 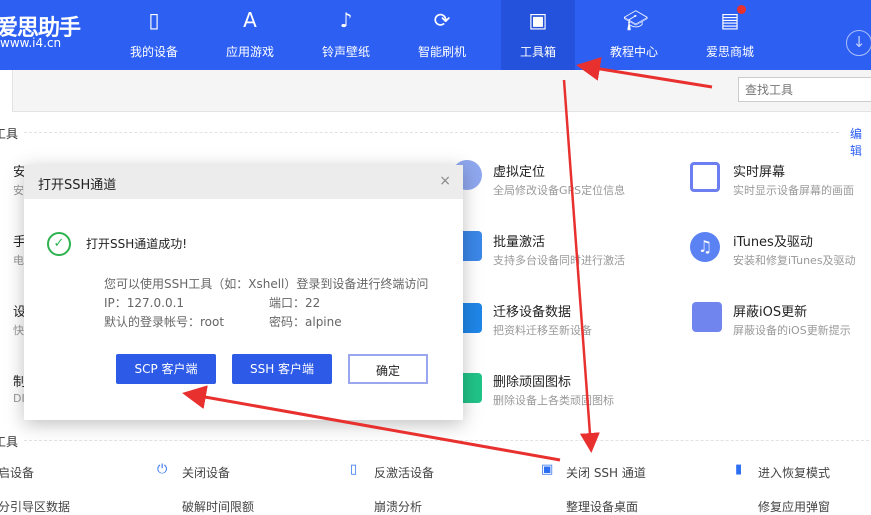 What do you see at coordinates (581, 266) in the screenshot?
I see `arrow-to-close-ssh` at bounding box center [581, 266].